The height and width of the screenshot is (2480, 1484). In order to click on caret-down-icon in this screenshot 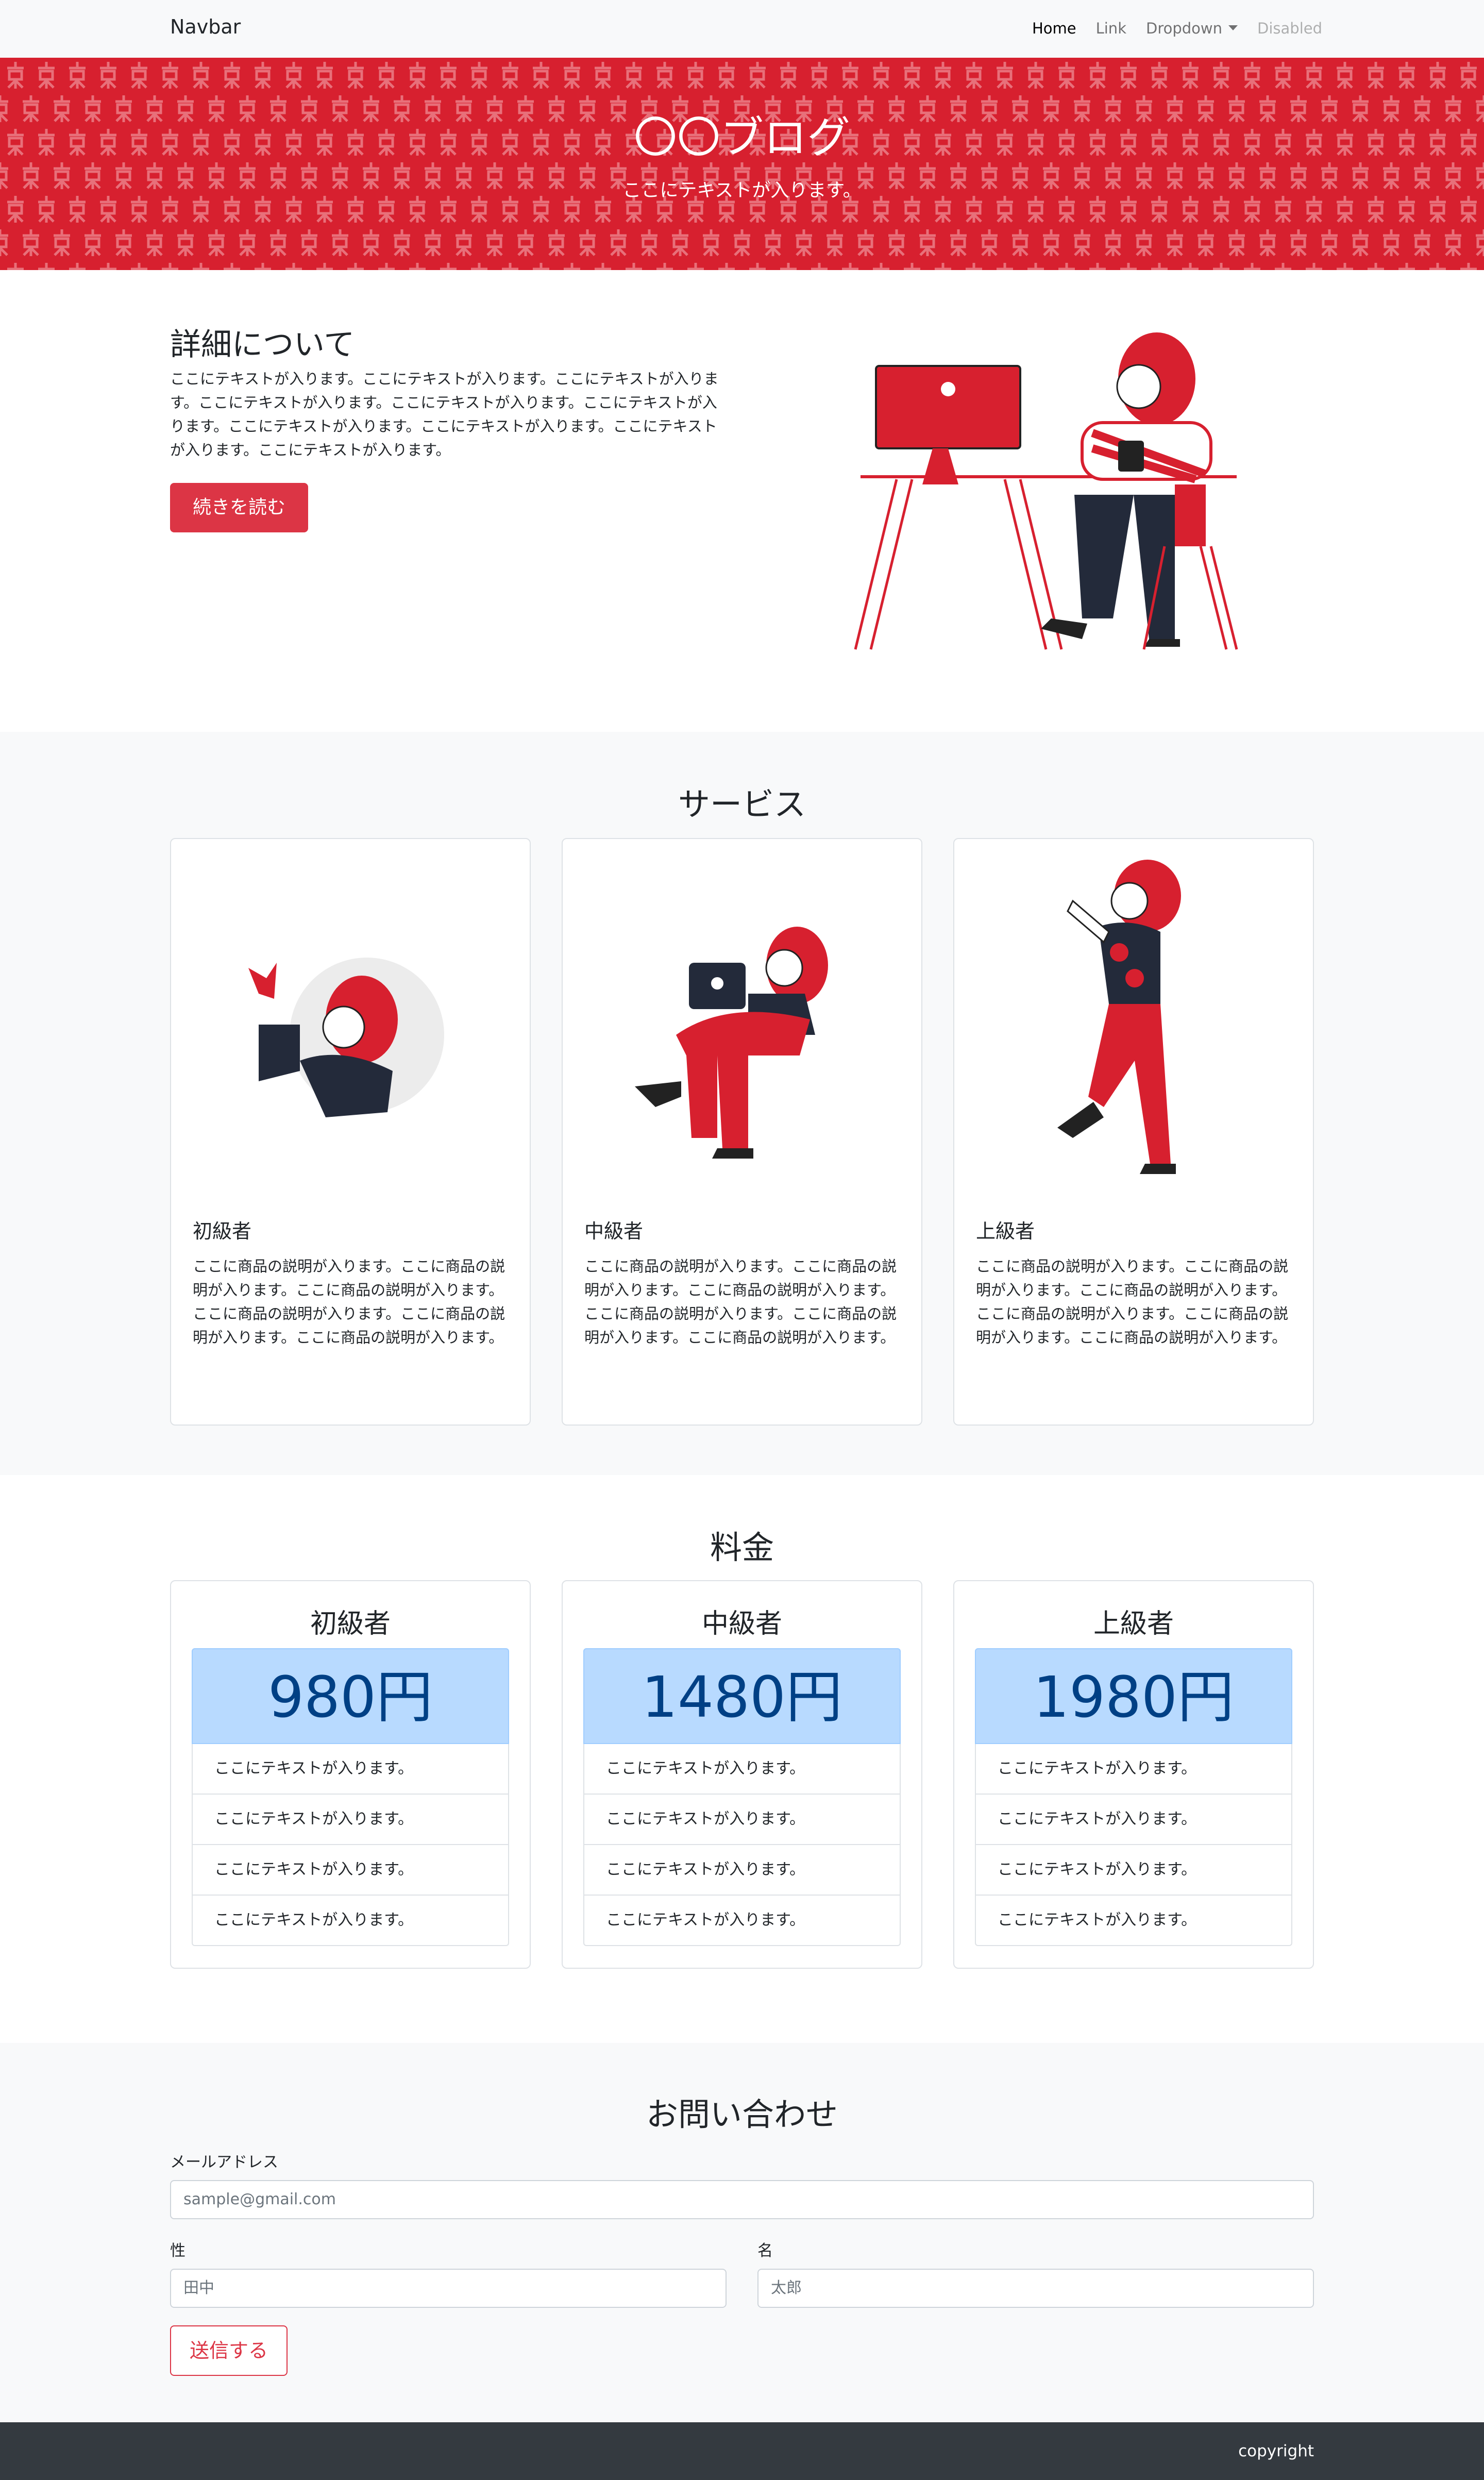, I will do `click(1233, 27)`.